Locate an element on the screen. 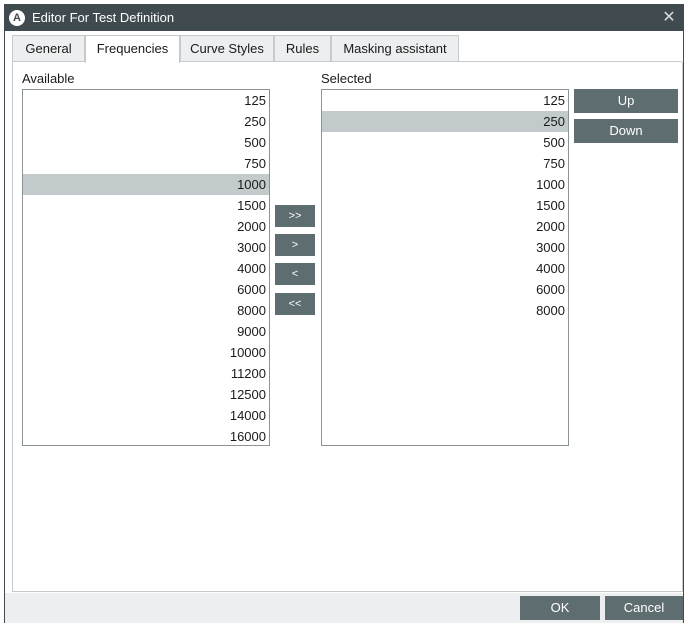 The height and width of the screenshot is (623, 684). add-button: > is located at coordinates (295, 245).